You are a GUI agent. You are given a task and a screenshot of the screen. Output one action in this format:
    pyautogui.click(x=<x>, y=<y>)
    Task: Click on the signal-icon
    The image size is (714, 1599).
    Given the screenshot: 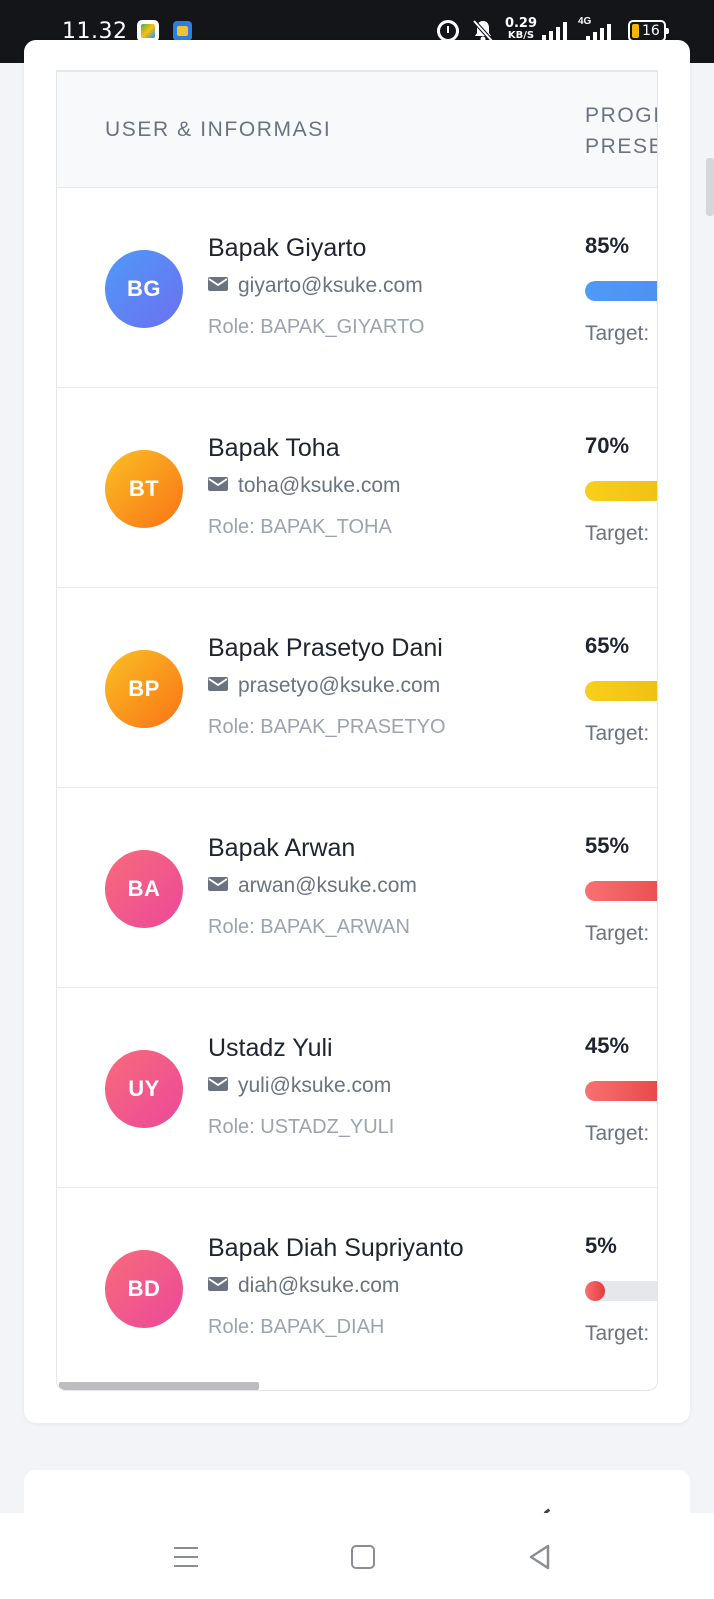 What is the action you would take?
    pyautogui.click(x=555, y=32)
    